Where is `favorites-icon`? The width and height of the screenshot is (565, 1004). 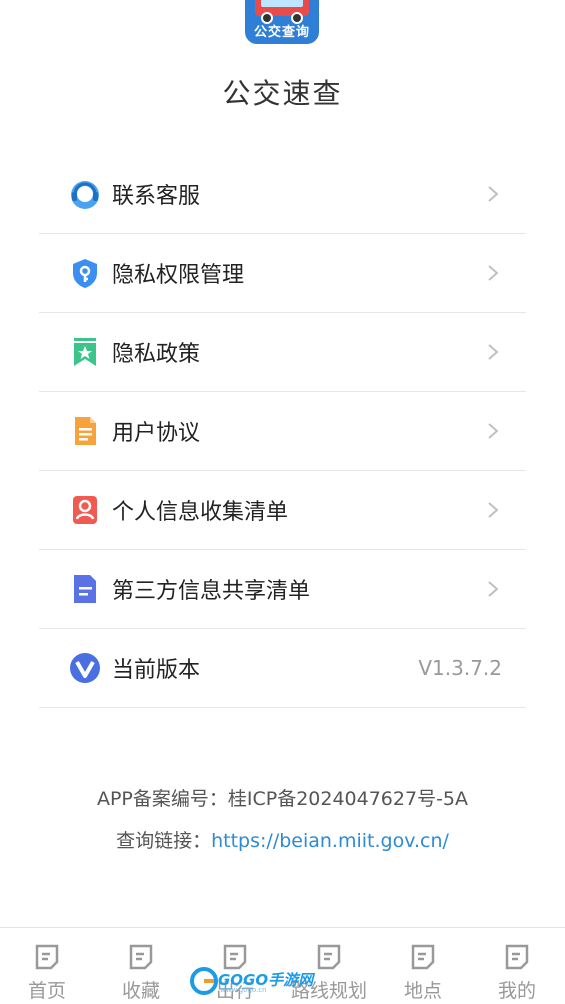 favorites-icon is located at coordinates (141, 957).